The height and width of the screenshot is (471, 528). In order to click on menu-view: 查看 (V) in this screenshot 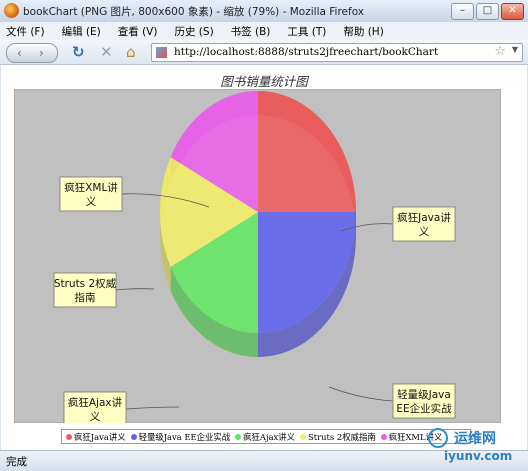, I will do `click(138, 31)`.